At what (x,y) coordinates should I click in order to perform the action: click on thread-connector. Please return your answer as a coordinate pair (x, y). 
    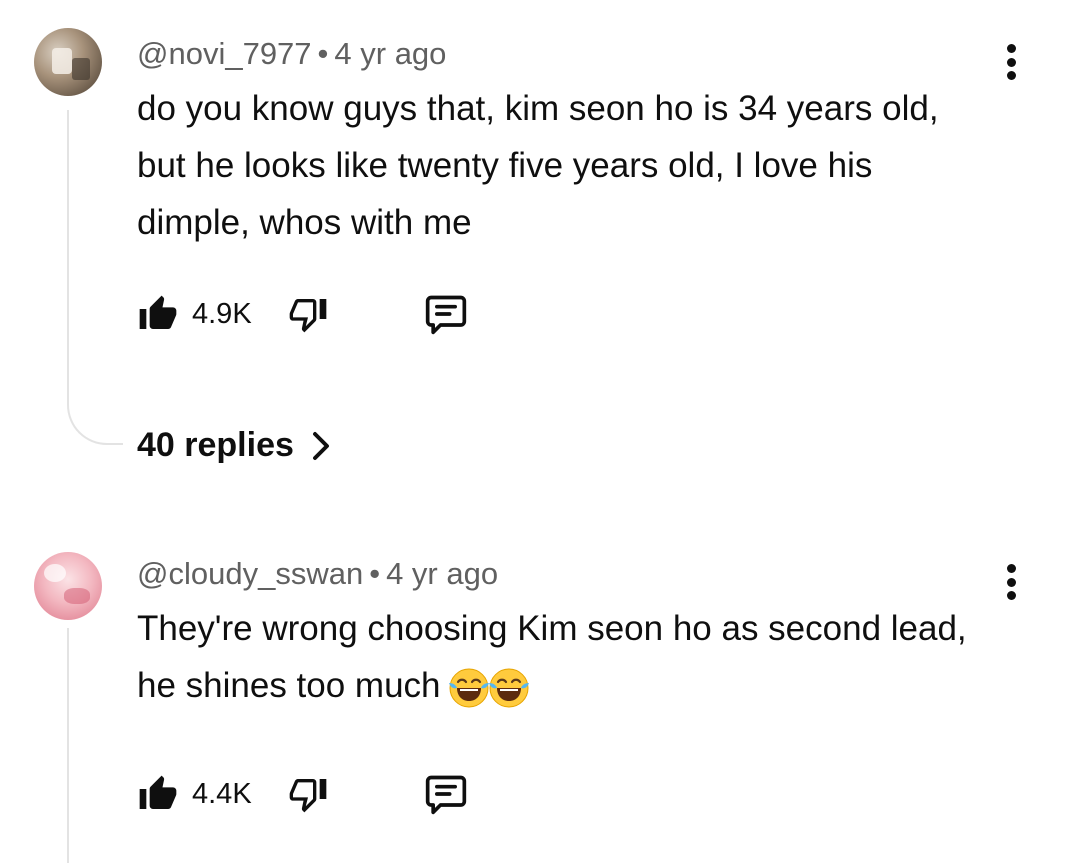
    Looking at the image, I should click on (95, 419).